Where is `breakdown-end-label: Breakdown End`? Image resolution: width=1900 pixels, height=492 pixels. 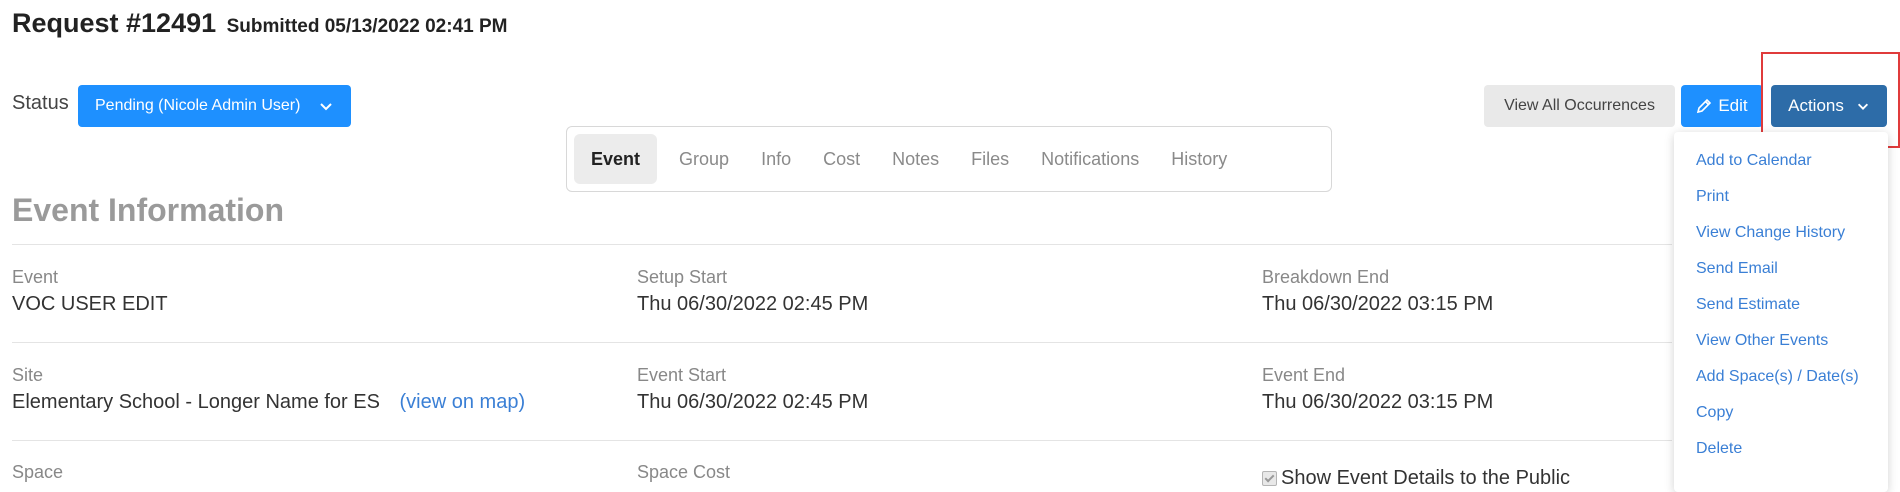
breakdown-end-label: Breakdown End is located at coordinates (1326, 277).